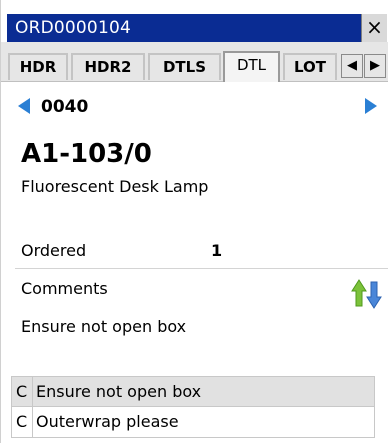  What do you see at coordinates (65, 107) in the screenshot?
I see `line-number: 0040` at bounding box center [65, 107].